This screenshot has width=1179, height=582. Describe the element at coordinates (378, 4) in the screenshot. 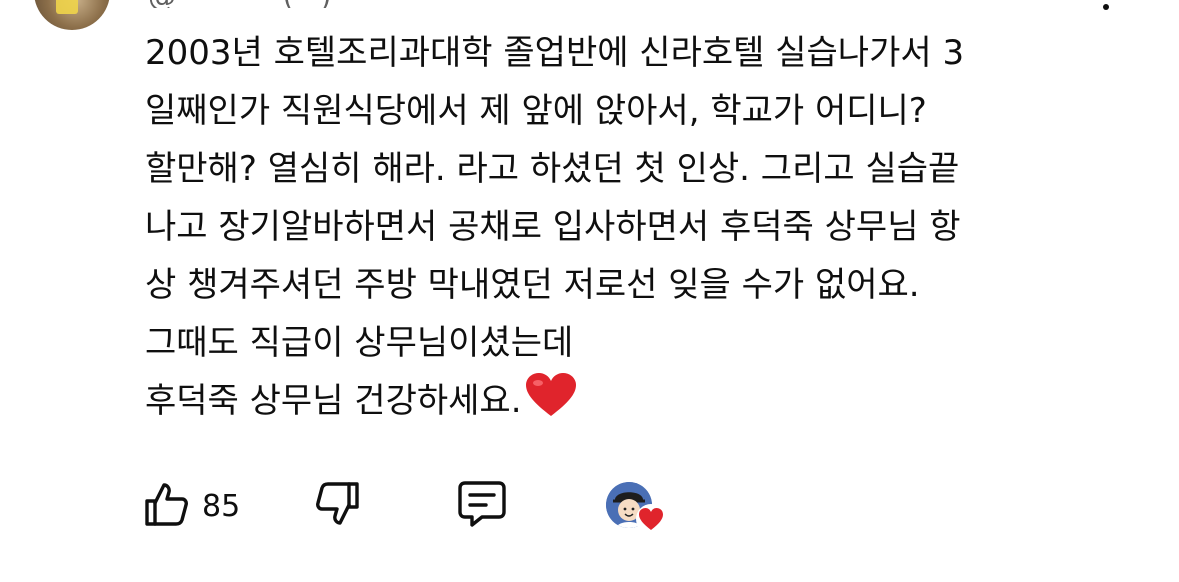

I see `comment-header: @··········· (···)` at that location.